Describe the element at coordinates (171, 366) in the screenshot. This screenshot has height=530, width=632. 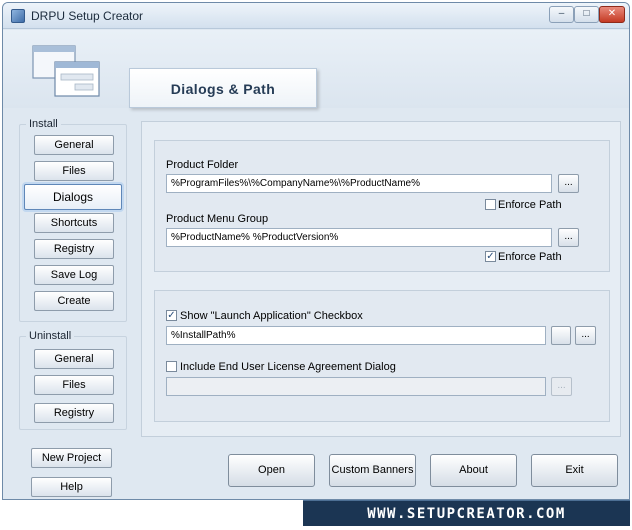
I see `eula-checkbox` at that location.